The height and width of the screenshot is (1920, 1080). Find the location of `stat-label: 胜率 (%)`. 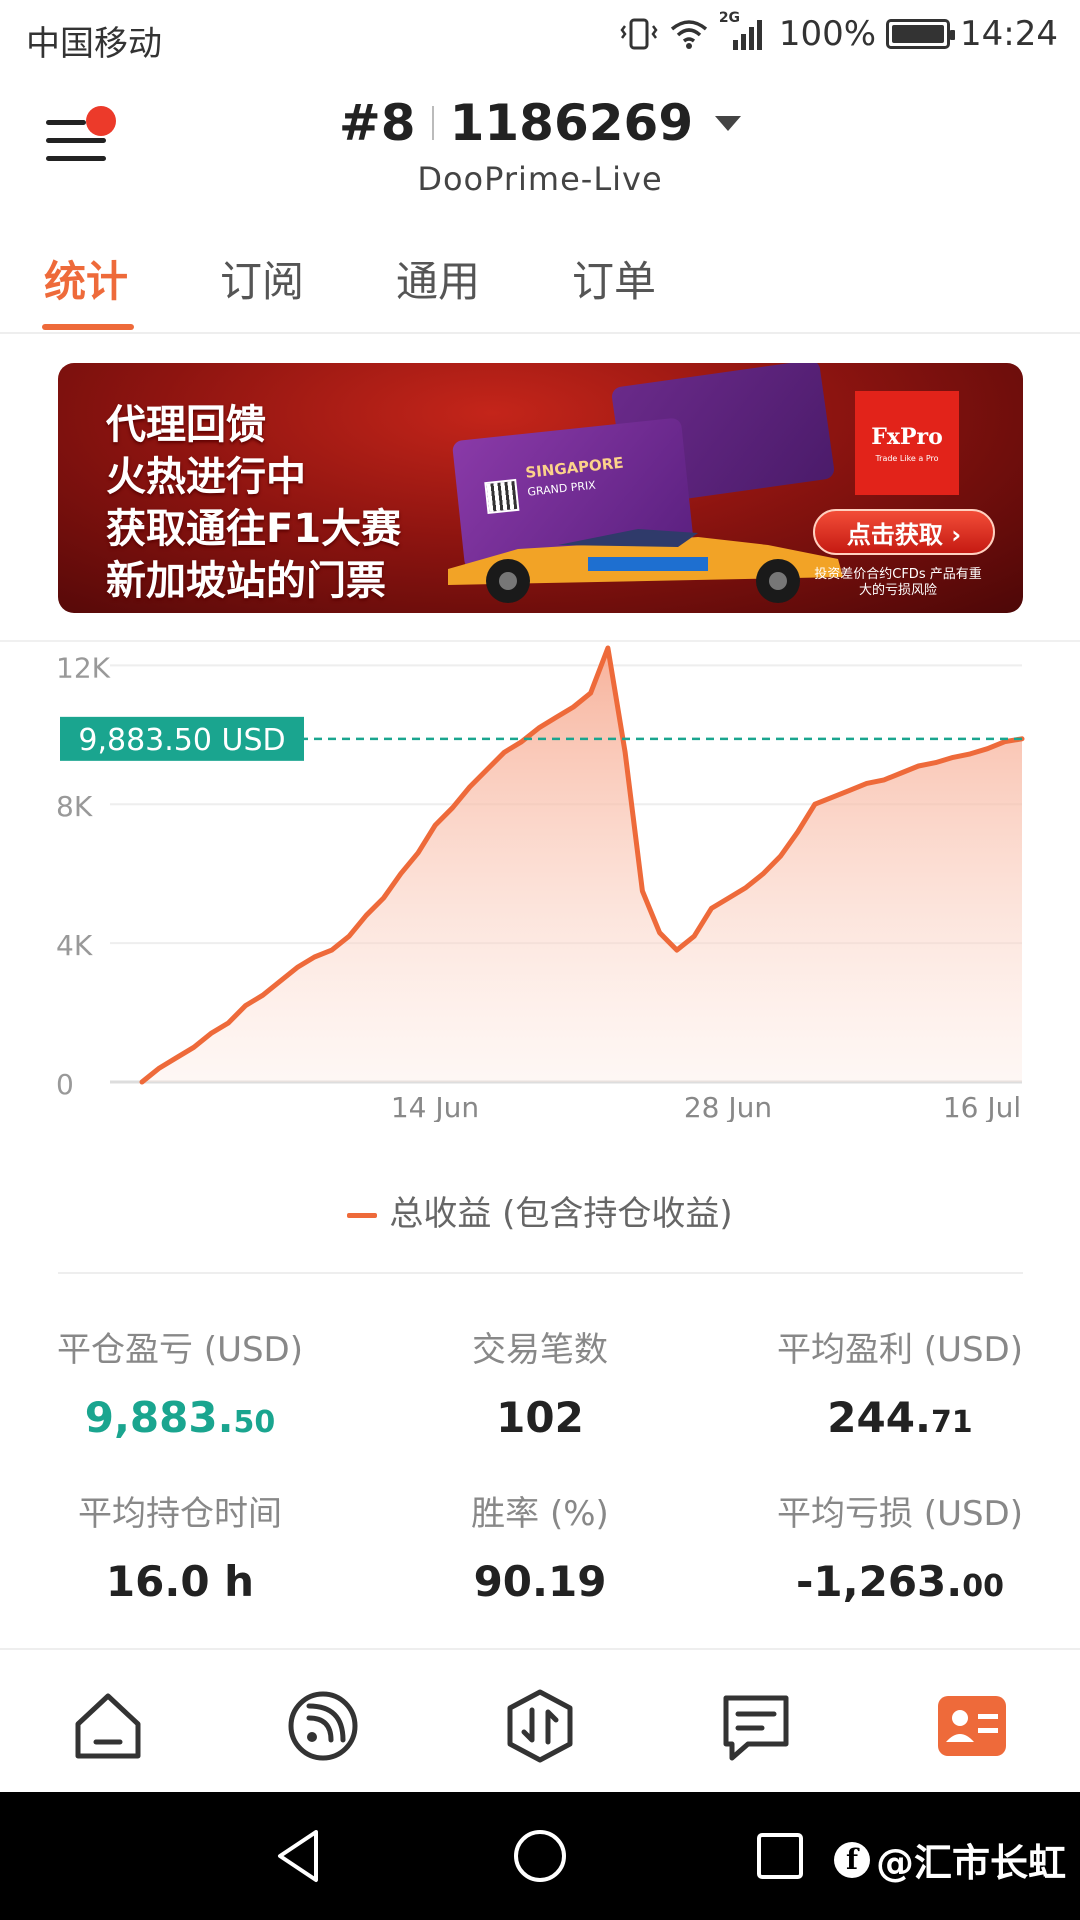

stat-label: 胜率 (%) is located at coordinates (540, 1514).